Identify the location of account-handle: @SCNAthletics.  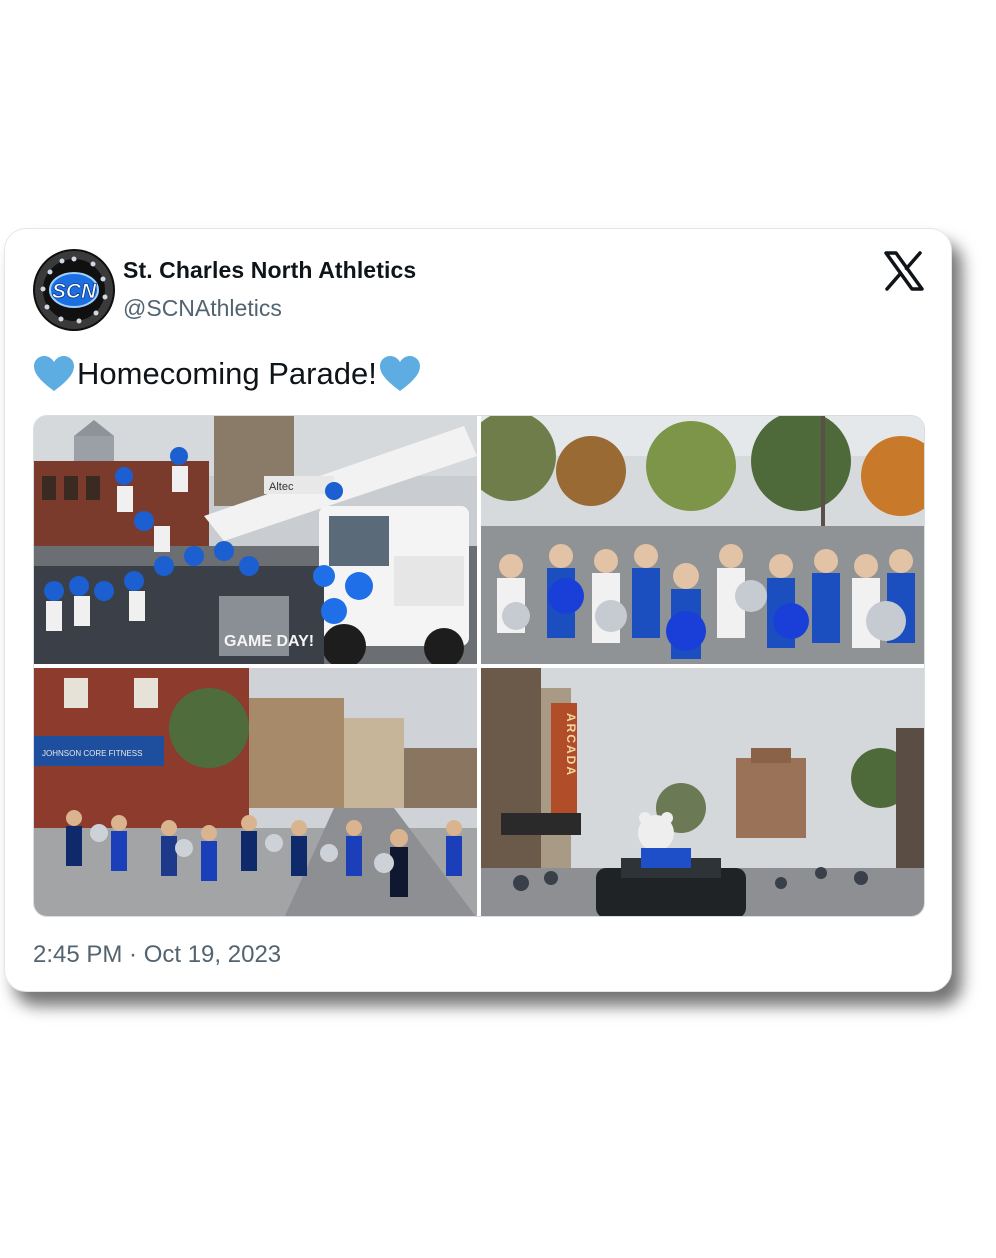
(202, 308).